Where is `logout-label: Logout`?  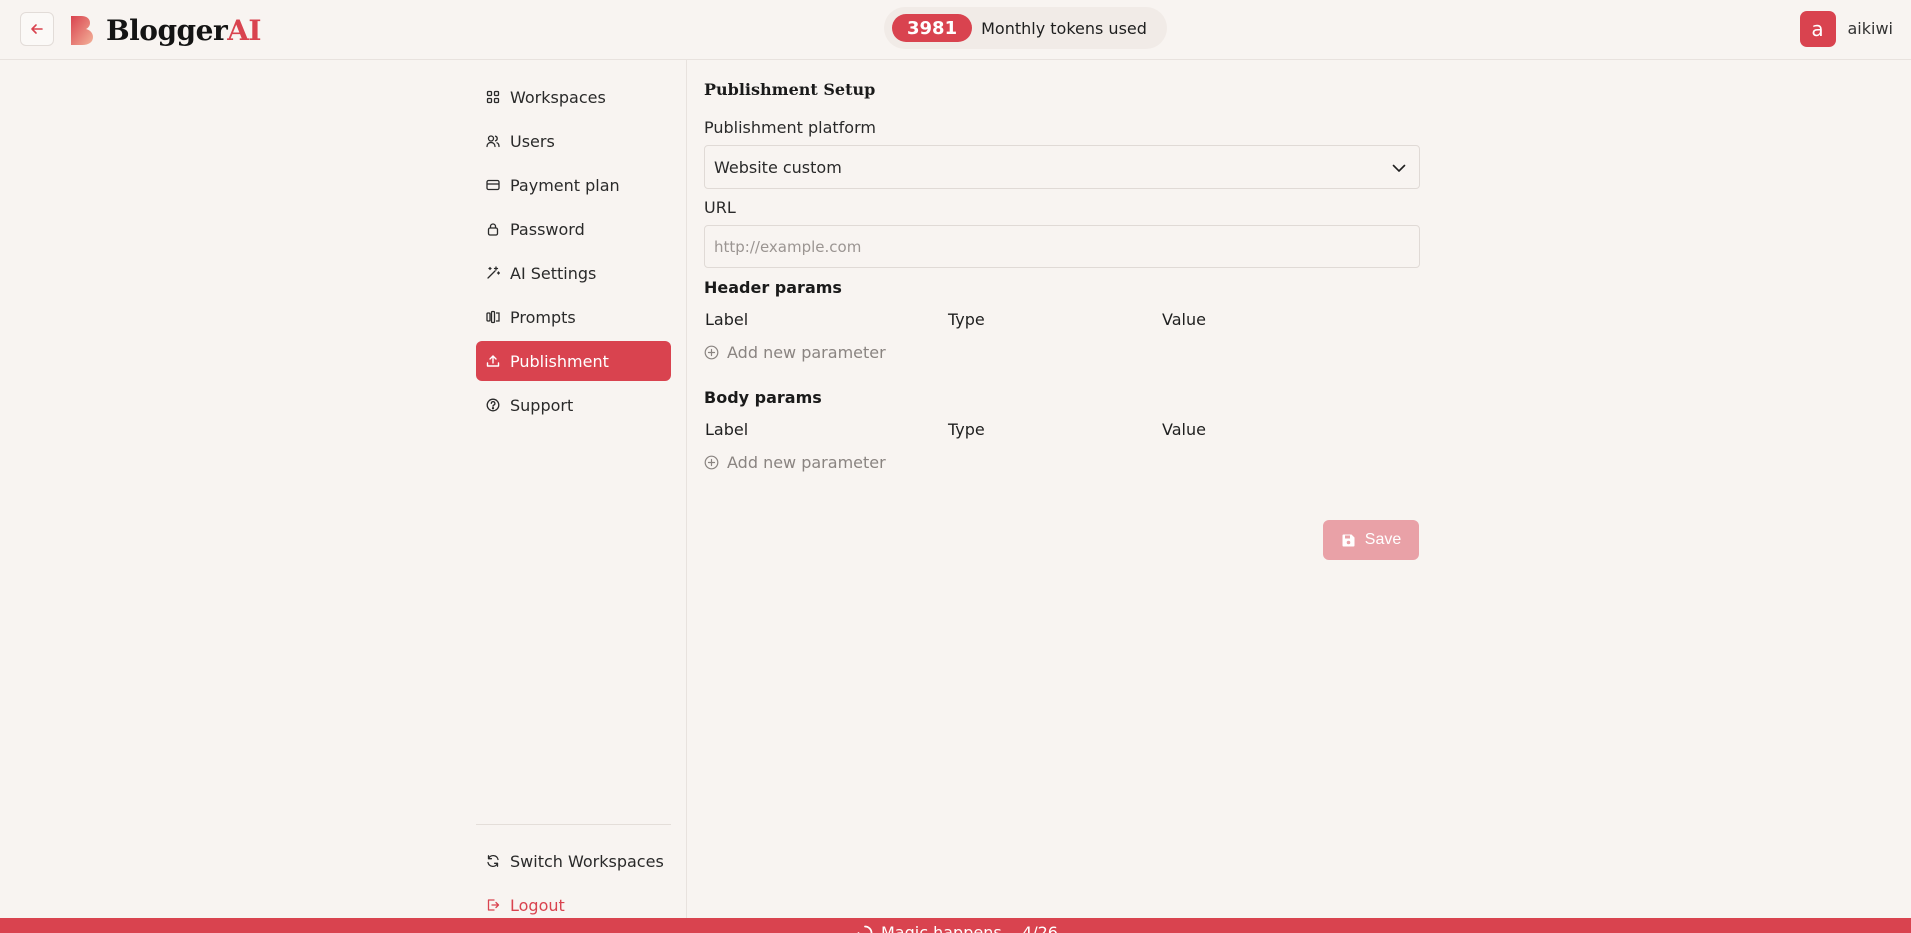
logout-label: Logout is located at coordinates (537, 905).